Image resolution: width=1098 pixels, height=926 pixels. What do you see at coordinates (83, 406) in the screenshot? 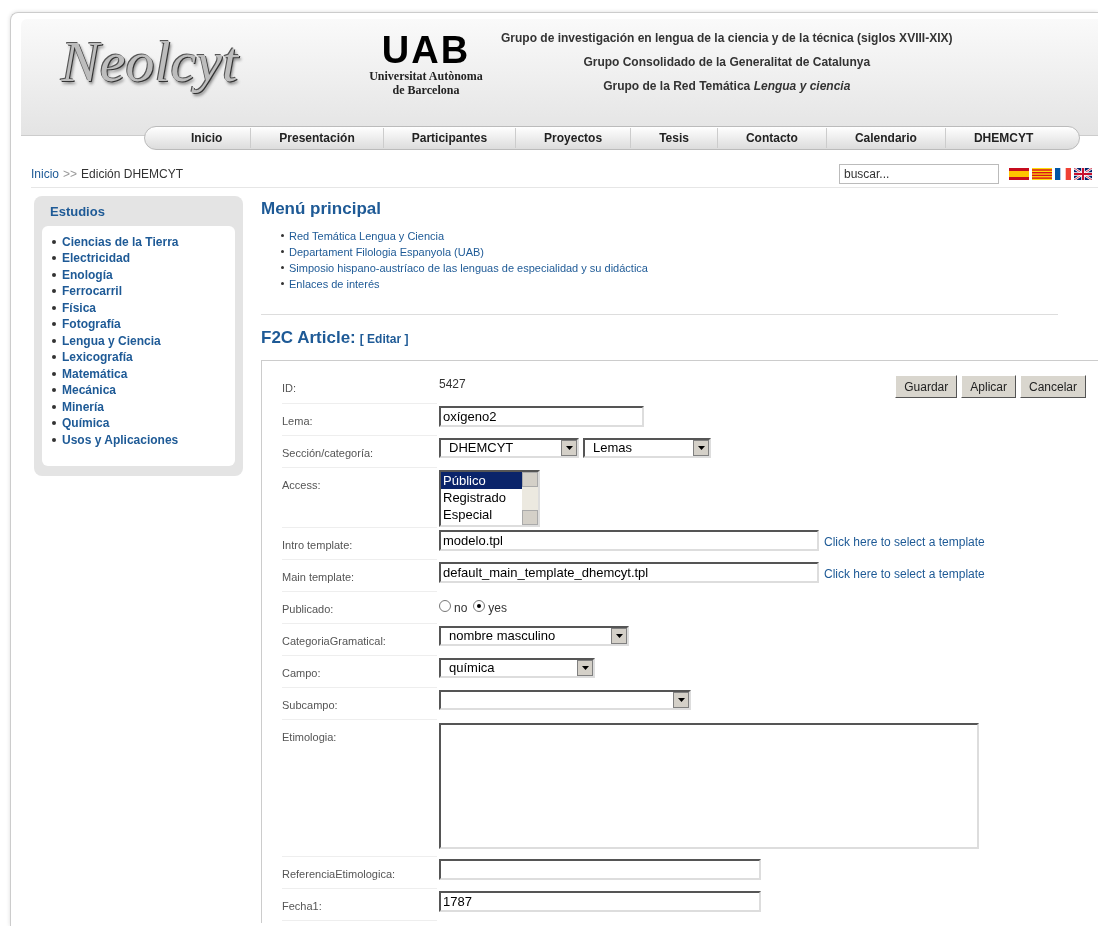
I see `sidebar-link: Minería` at bounding box center [83, 406].